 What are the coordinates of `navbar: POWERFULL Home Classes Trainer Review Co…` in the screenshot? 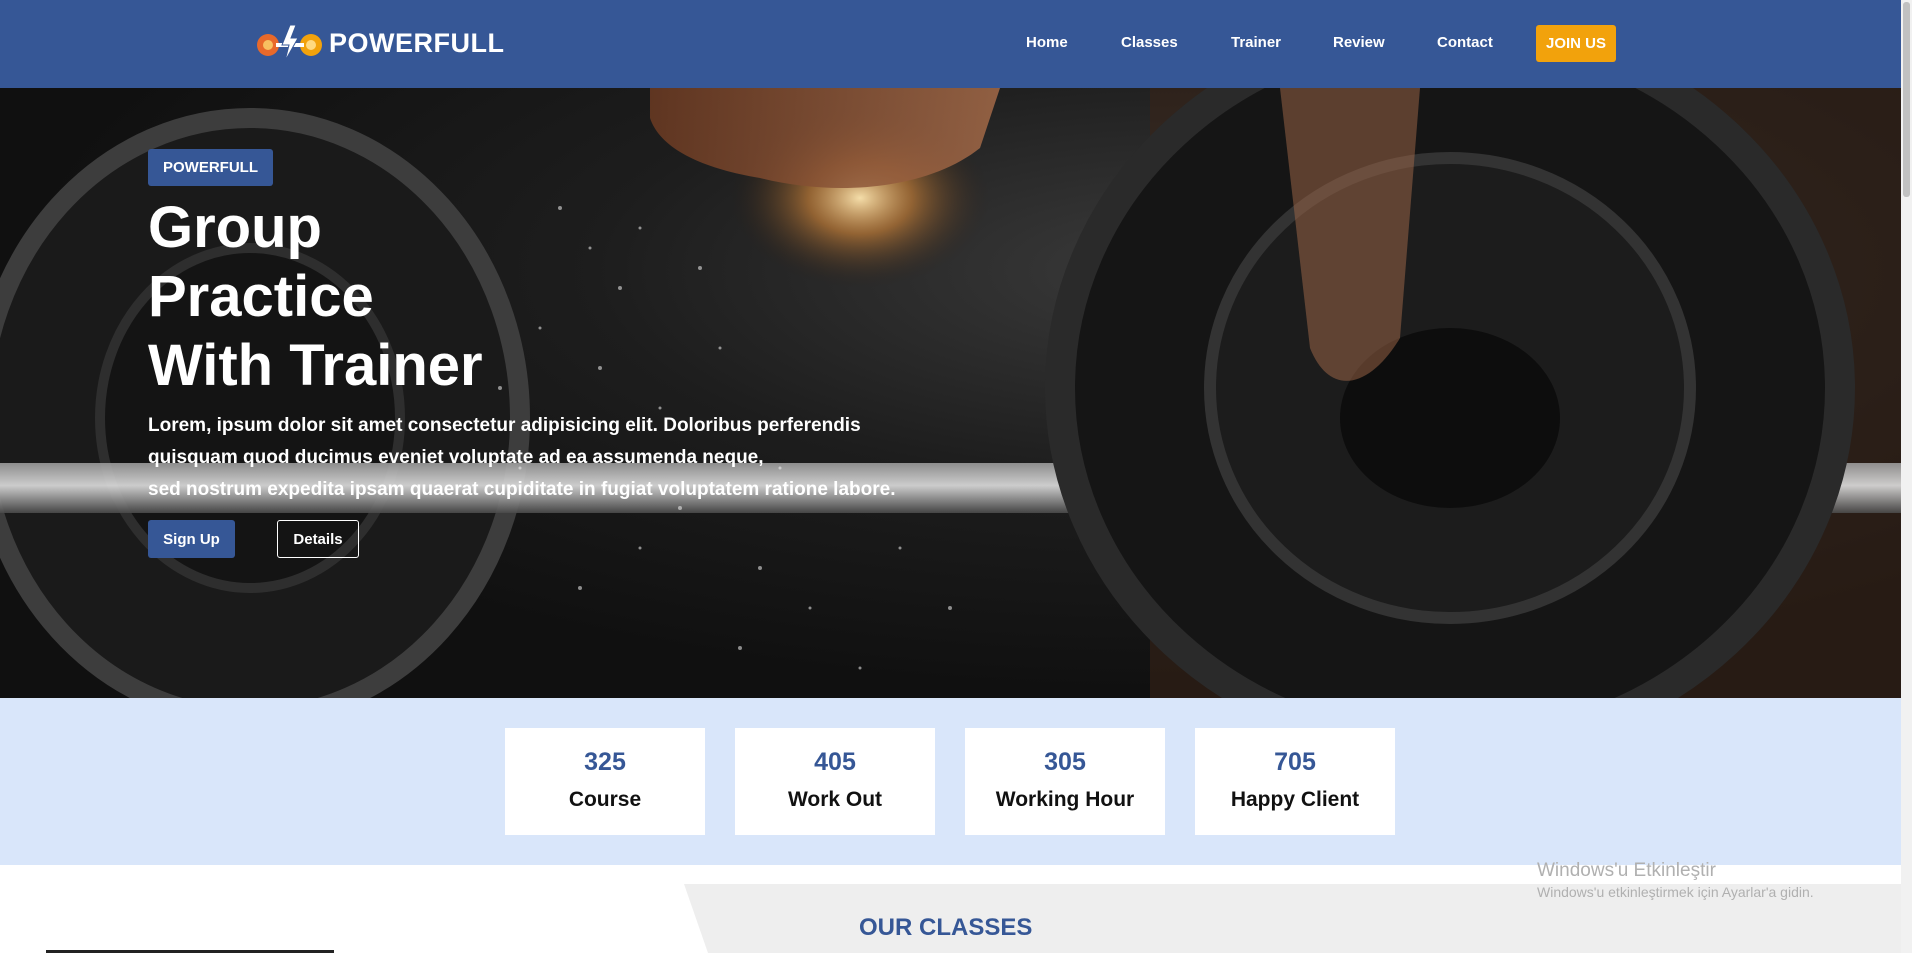 It's located at (950, 44).